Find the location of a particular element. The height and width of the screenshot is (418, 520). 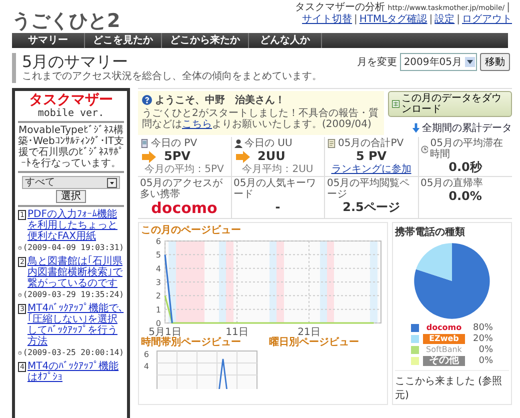

edition-label: mobile ver. is located at coordinates (71, 113).